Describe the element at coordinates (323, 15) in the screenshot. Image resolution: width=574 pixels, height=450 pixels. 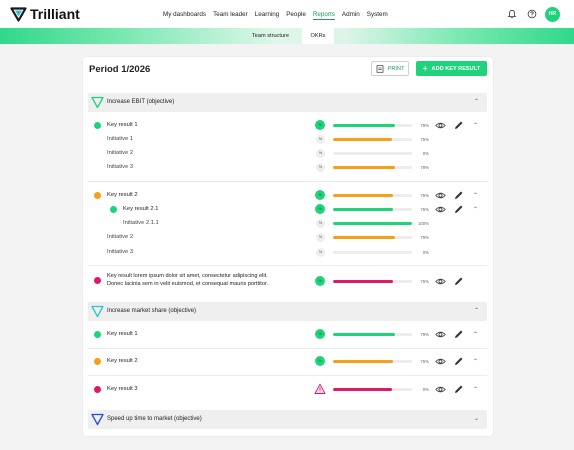
I see `nav-reports: Reports` at that location.